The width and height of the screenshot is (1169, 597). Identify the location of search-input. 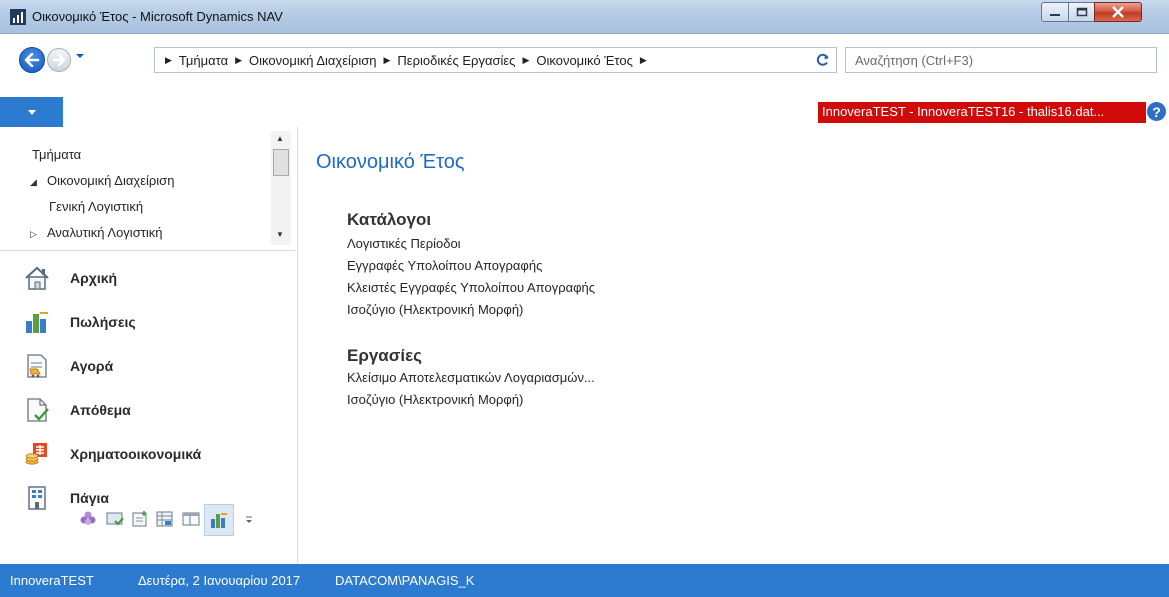
(1001, 60).